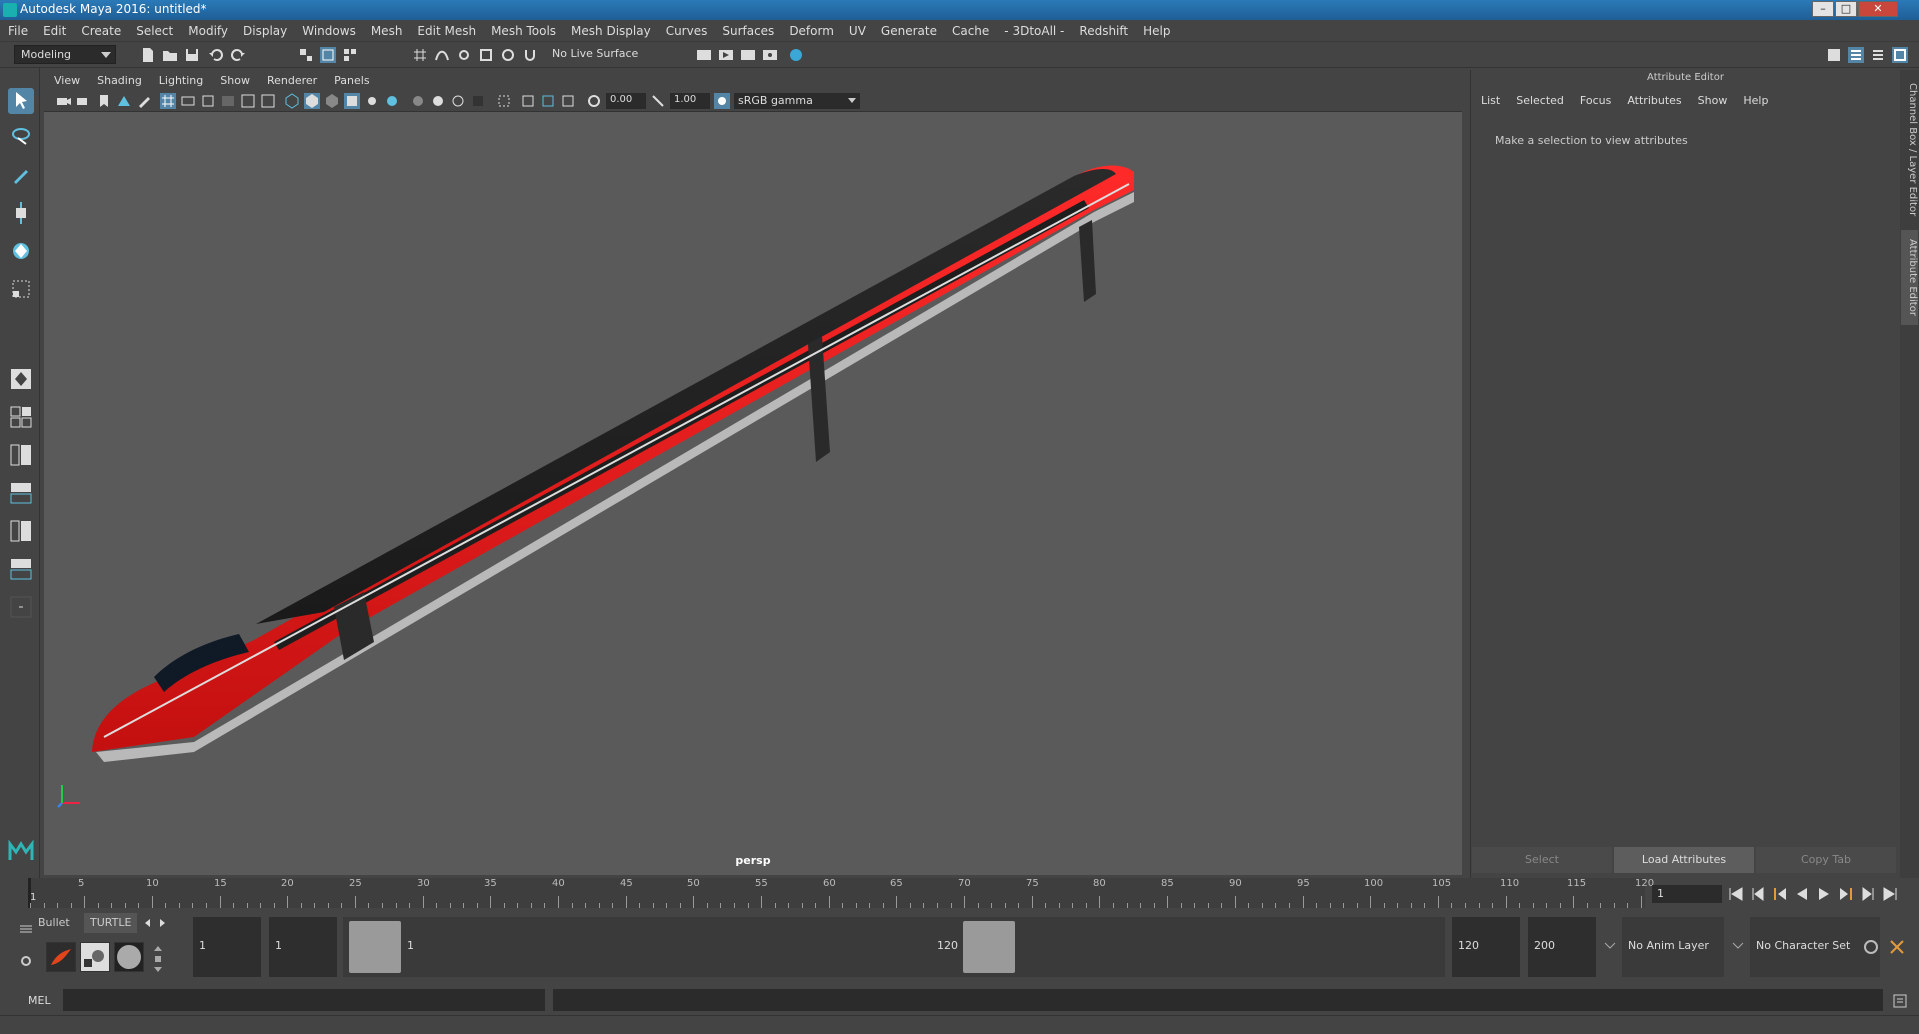 The image size is (1919, 1034). I want to click on range-start-handle, so click(375, 947).